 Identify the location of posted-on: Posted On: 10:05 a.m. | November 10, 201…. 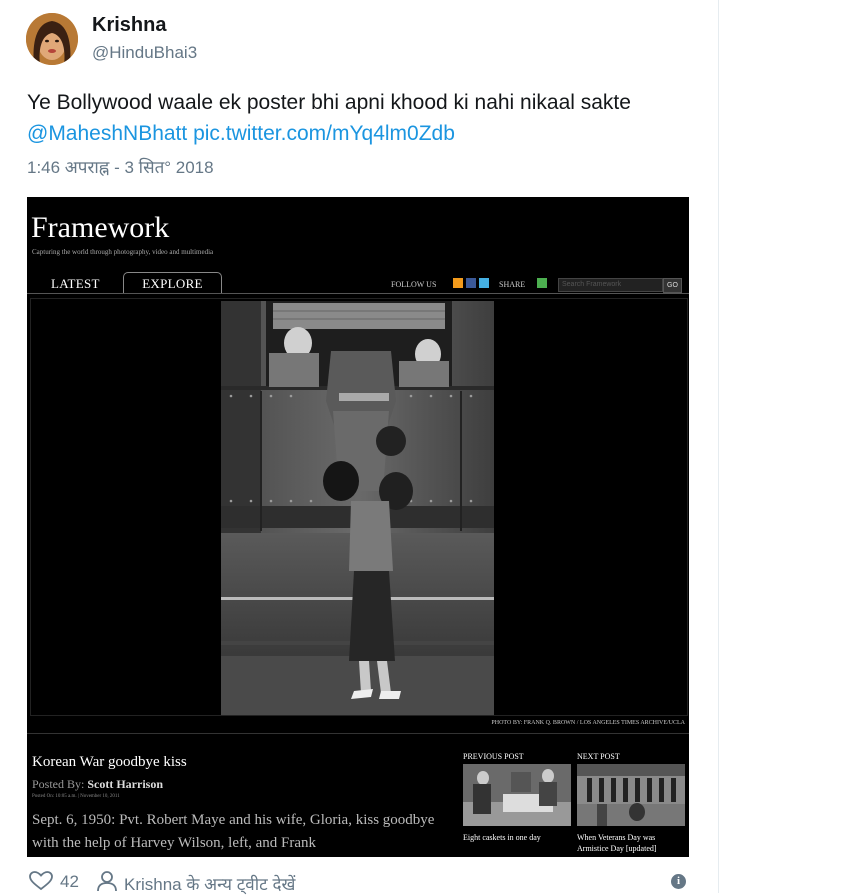
(76, 796).